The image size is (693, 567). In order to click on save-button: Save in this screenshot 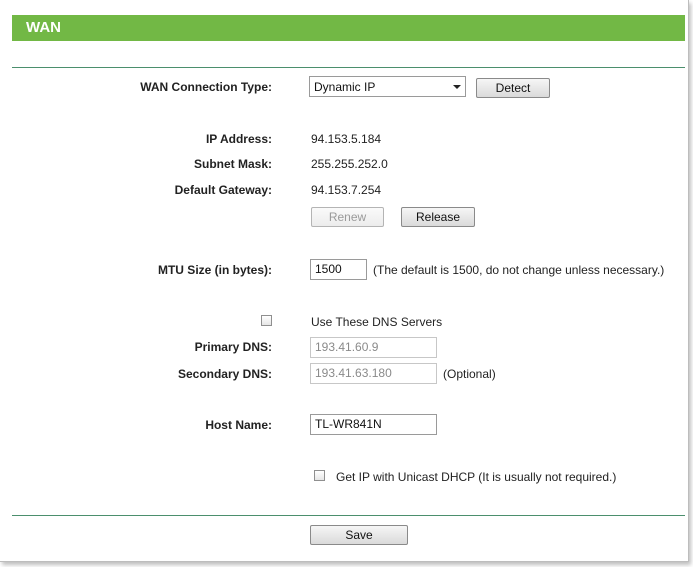, I will do `click(359, 535)`.